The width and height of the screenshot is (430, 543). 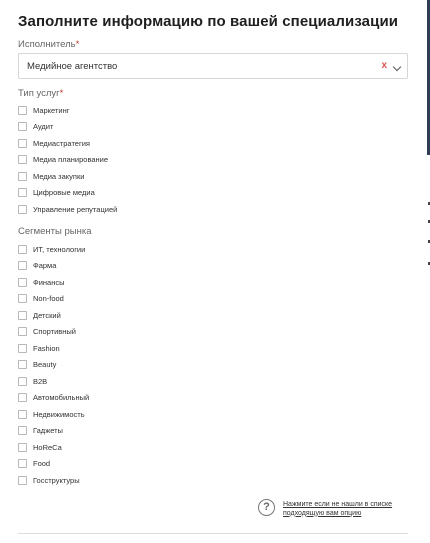 What do you see at coordinates (48, 299) in the screenshot?
I see `option-label: Non-food` at bounding box center [48, 299].